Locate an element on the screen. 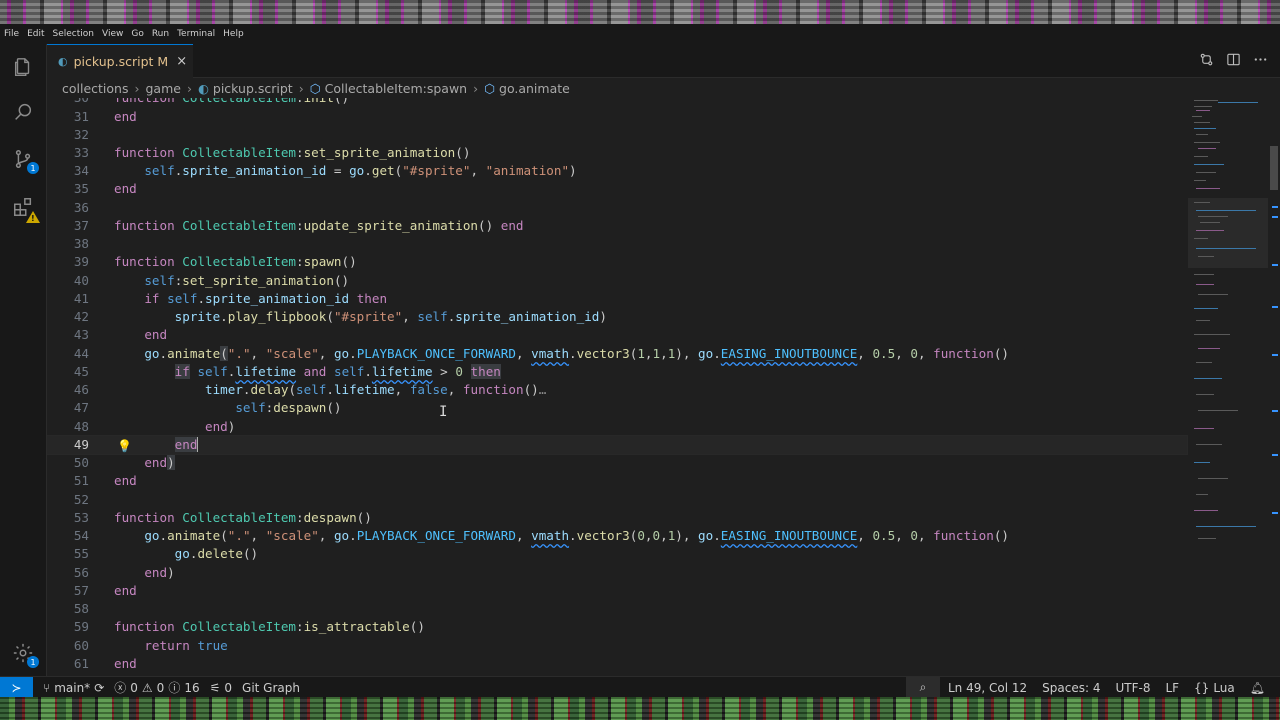 The width and height of the screenshot is (1280, 720). ports-indicator: ⚟ 0 is located at coordinates (221, 688).